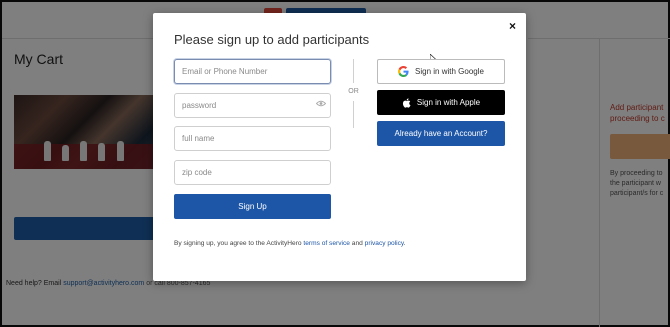  I want to click on existing-account-button: Already have an Account?, so click(441, 133).